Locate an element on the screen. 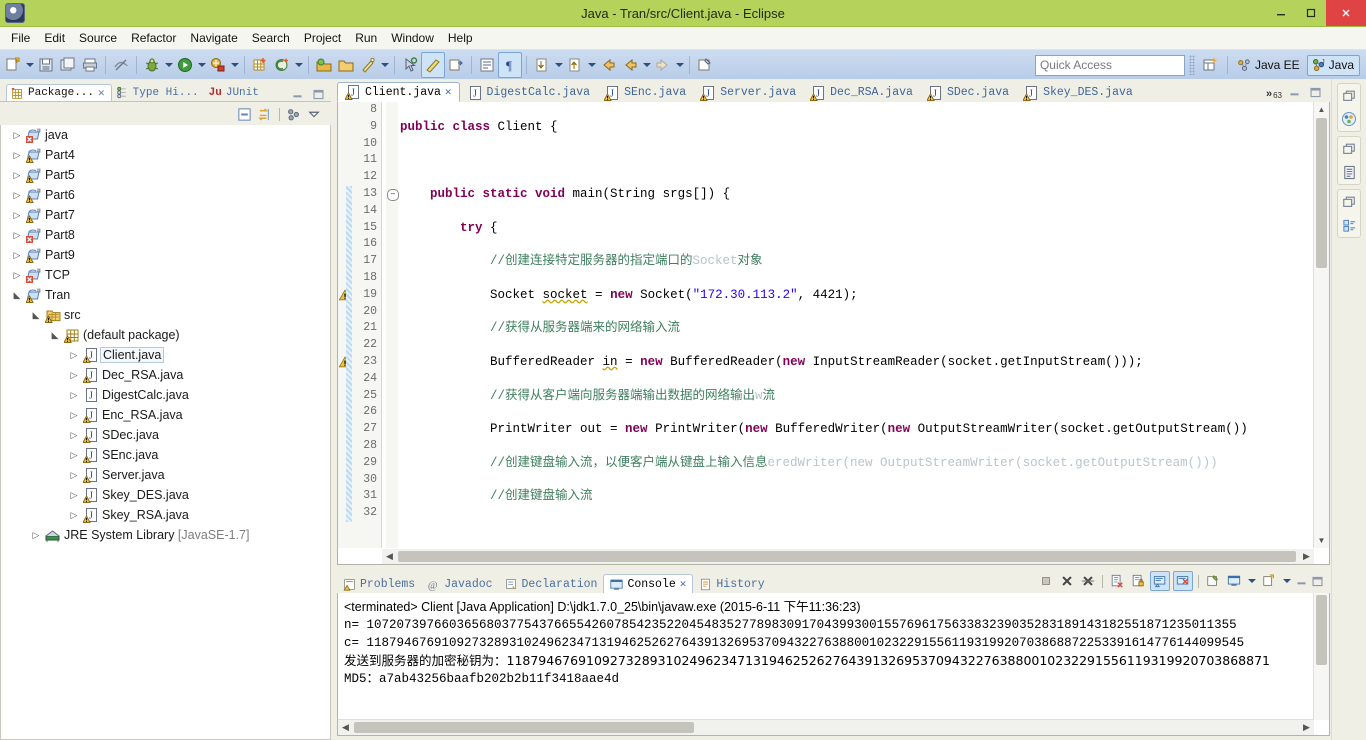  tree-item-dec-rsa-java: ▷ J Dec_RSA.java is located at coordinates (165, 375).